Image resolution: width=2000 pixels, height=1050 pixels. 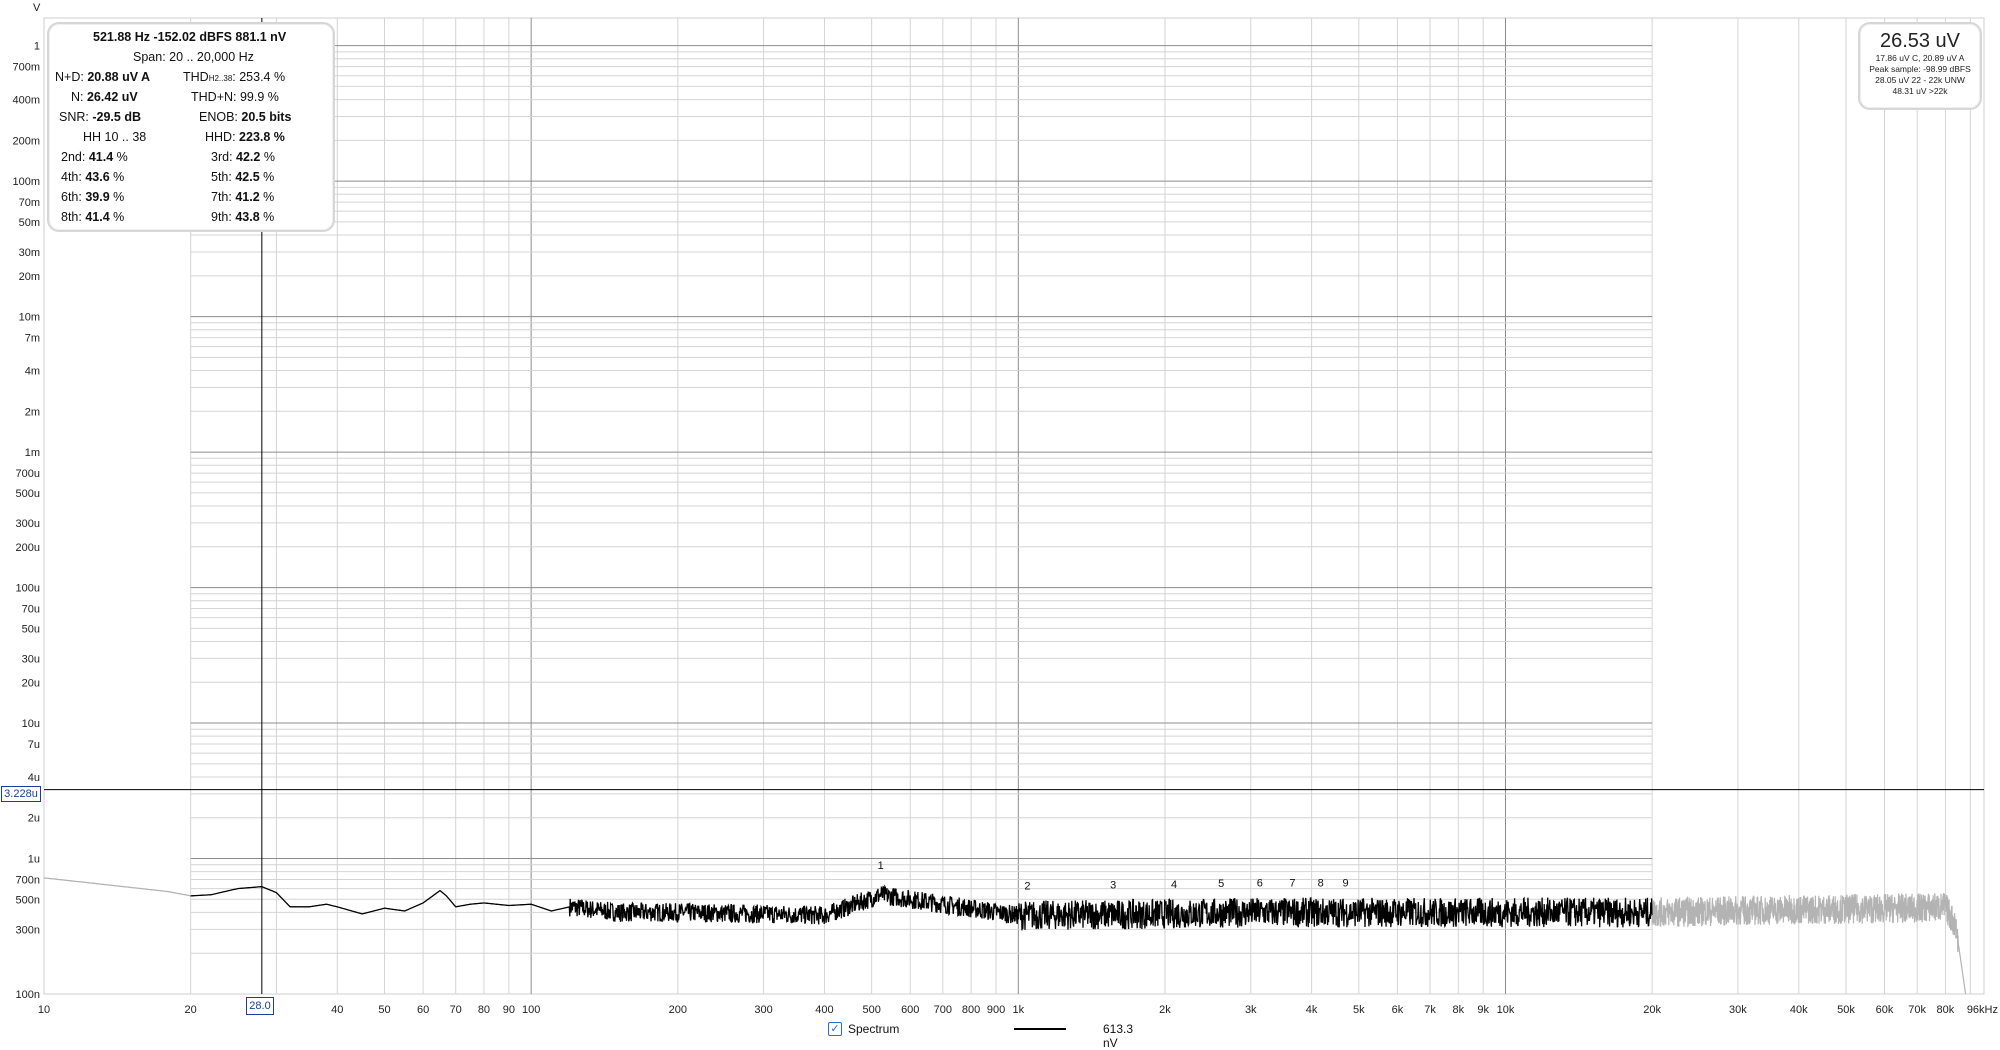 What do you see at coordinates (1799, 1010) in the screenshot?
I see `x-tick-label: 40k` at bounding box center [1799, 1010].